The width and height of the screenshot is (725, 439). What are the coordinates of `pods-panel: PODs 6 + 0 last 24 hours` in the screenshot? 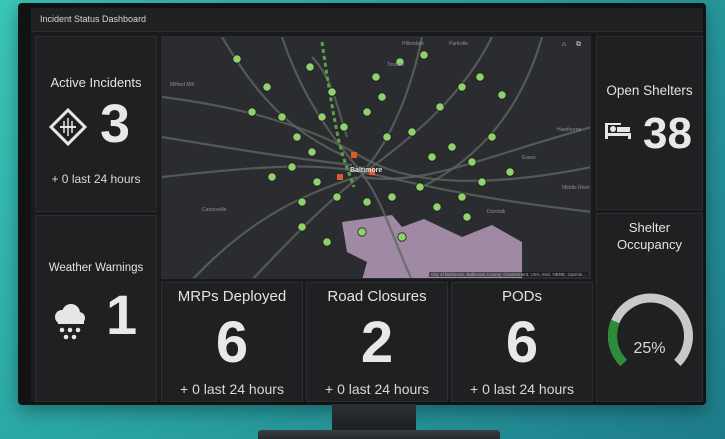 It's located at (522, 342).